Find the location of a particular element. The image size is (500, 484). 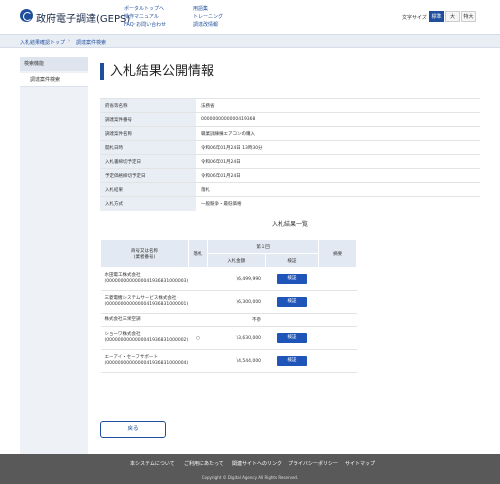

col-vendor-header: 商号又は名称 (業者番号) is located at coordinates (144, 253).